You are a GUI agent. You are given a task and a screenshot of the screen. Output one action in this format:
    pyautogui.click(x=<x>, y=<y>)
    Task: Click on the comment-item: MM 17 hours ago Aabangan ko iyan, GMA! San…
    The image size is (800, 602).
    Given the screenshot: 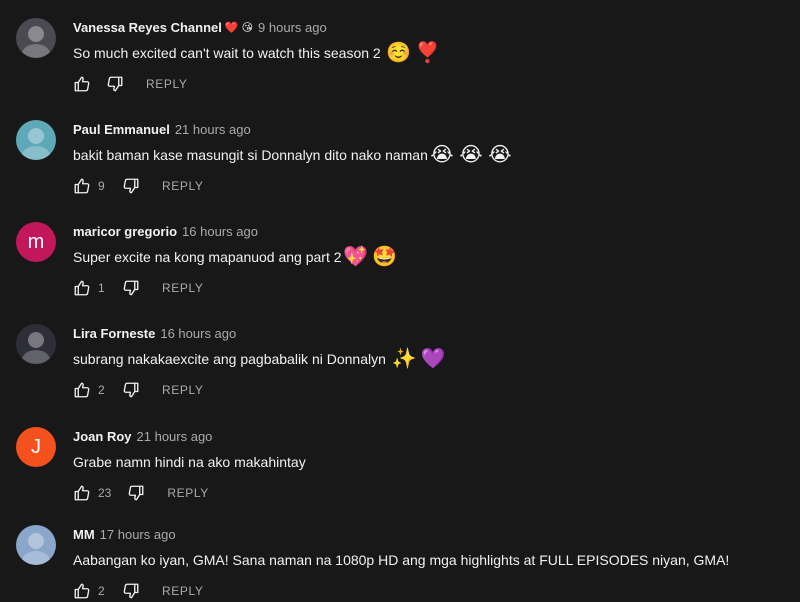 What is the action you would take?
    pyautogui.click(x=400, y=563)
    